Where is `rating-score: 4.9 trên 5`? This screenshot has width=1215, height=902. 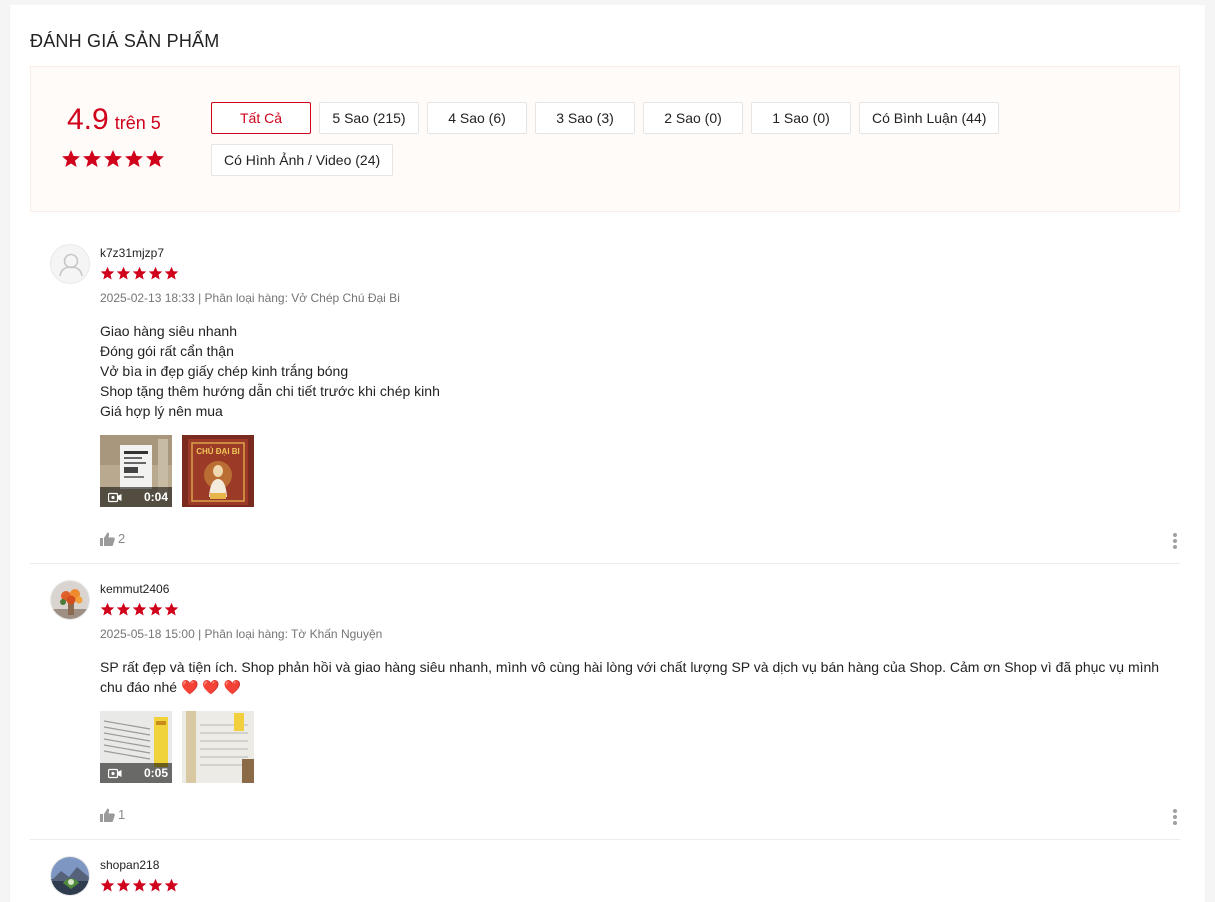
rating-score: 4.9 trên 5 is located at coordinates (114, 120).